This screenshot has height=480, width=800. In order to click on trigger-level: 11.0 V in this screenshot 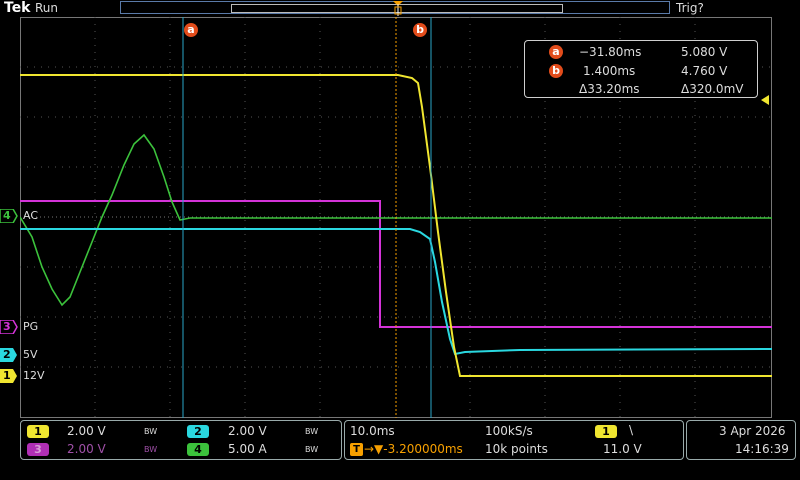, I will do `click(622, 449)`.